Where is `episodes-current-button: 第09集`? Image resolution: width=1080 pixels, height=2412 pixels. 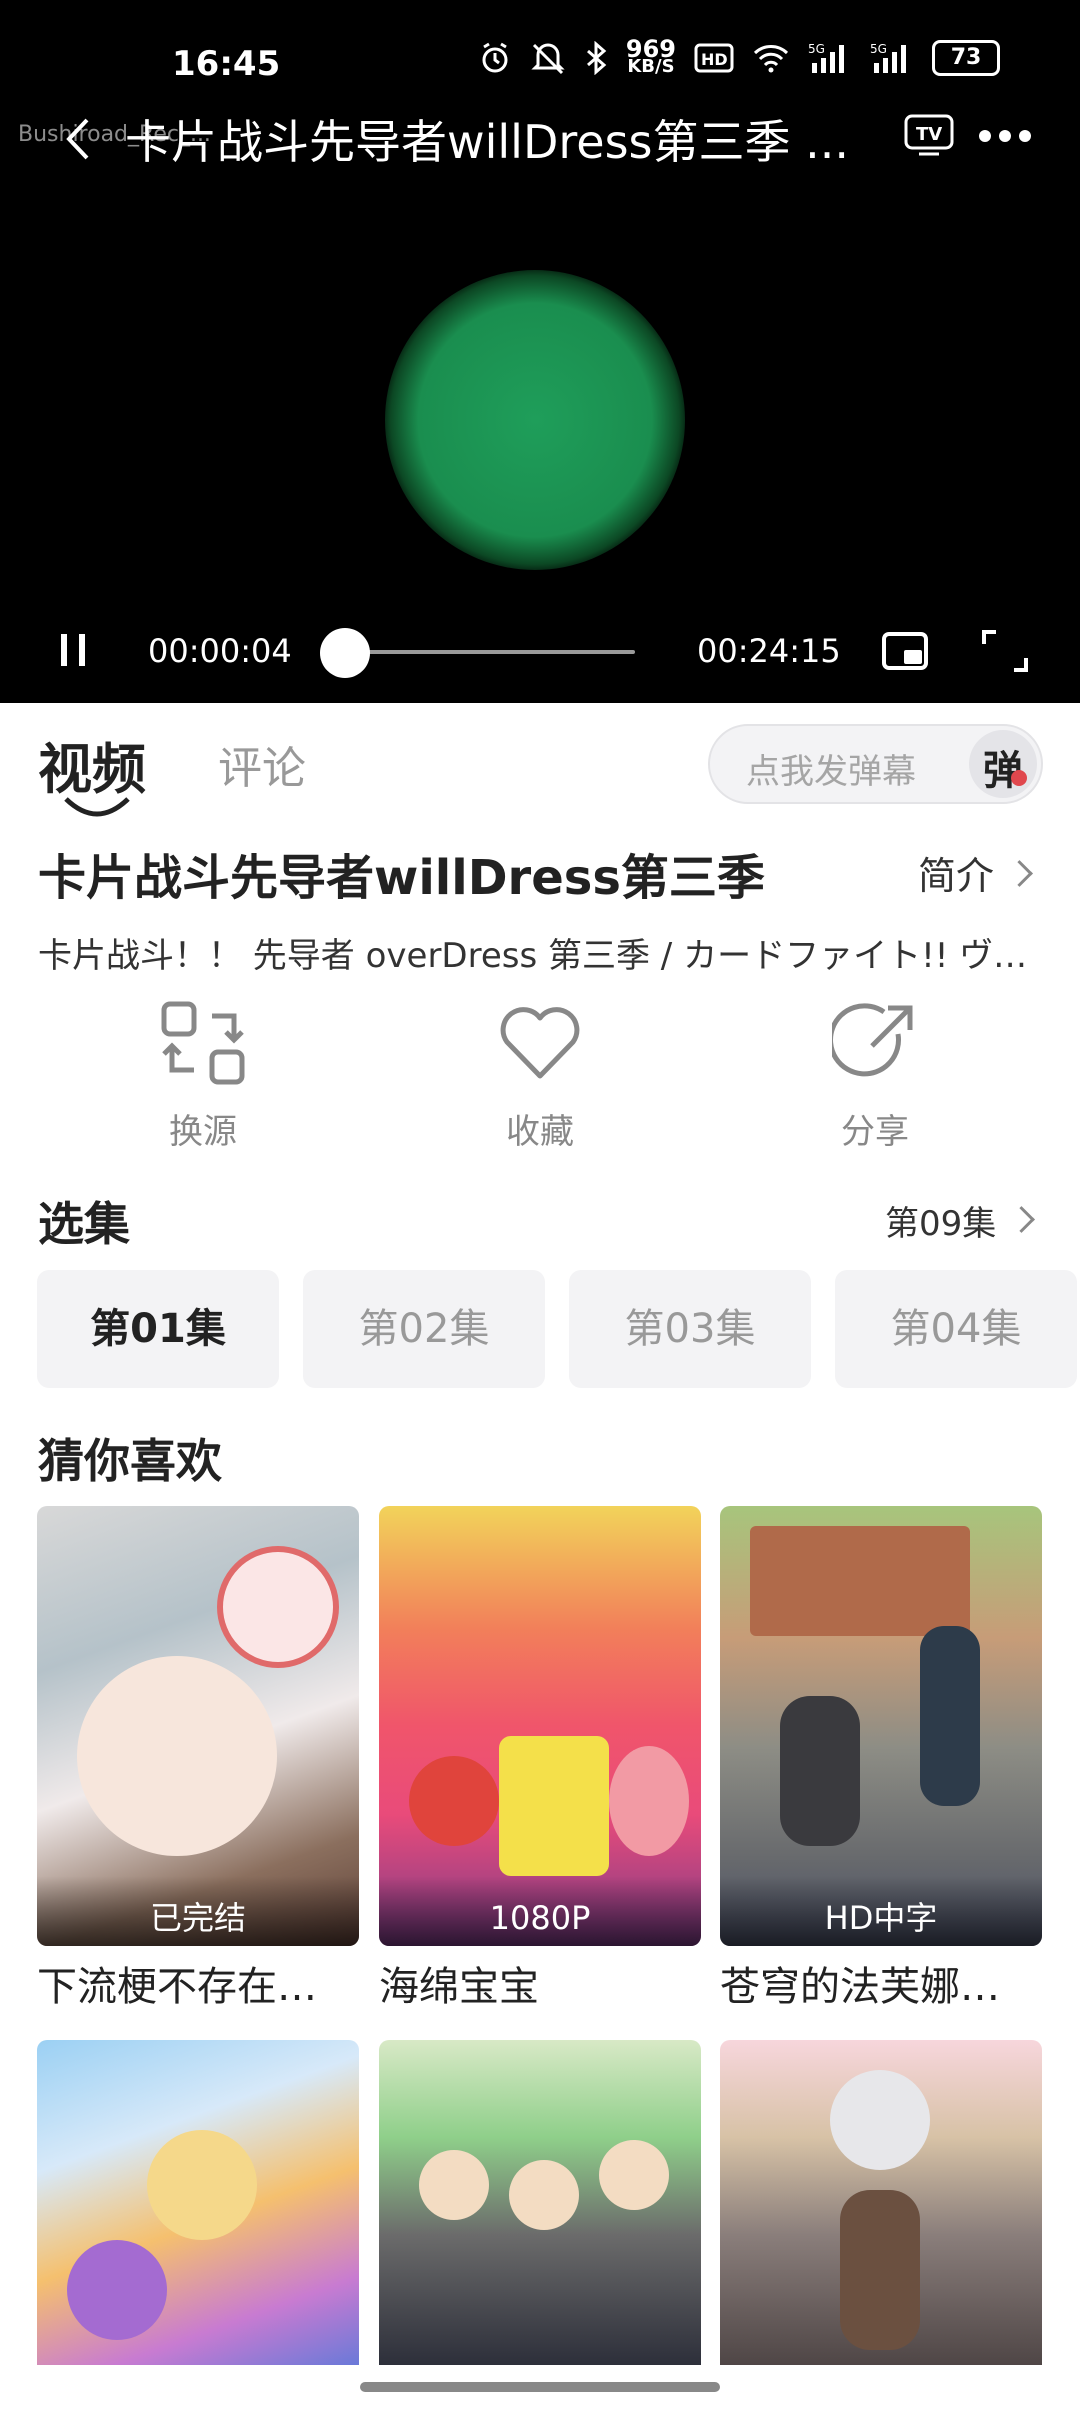 episodes-current-button: 第09集 is located at coordinates (960, 1220).